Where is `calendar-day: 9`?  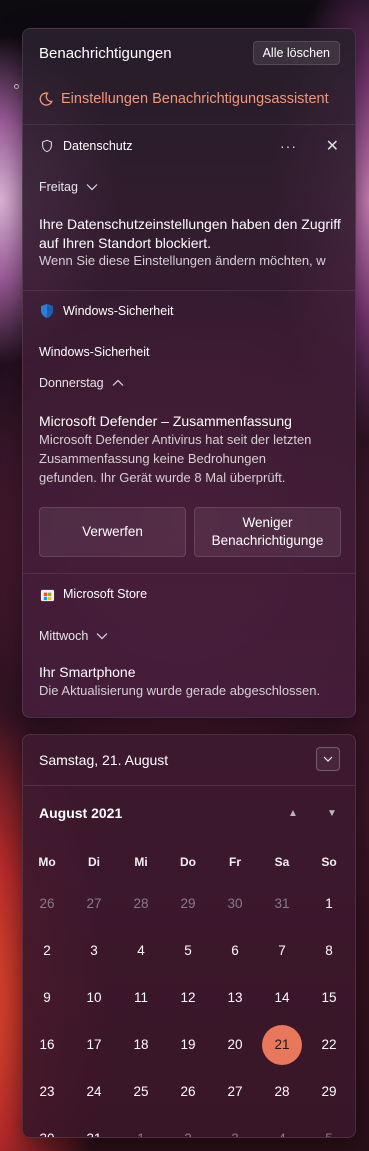
calendar-day: 9 is located at coordinates (47, 998).